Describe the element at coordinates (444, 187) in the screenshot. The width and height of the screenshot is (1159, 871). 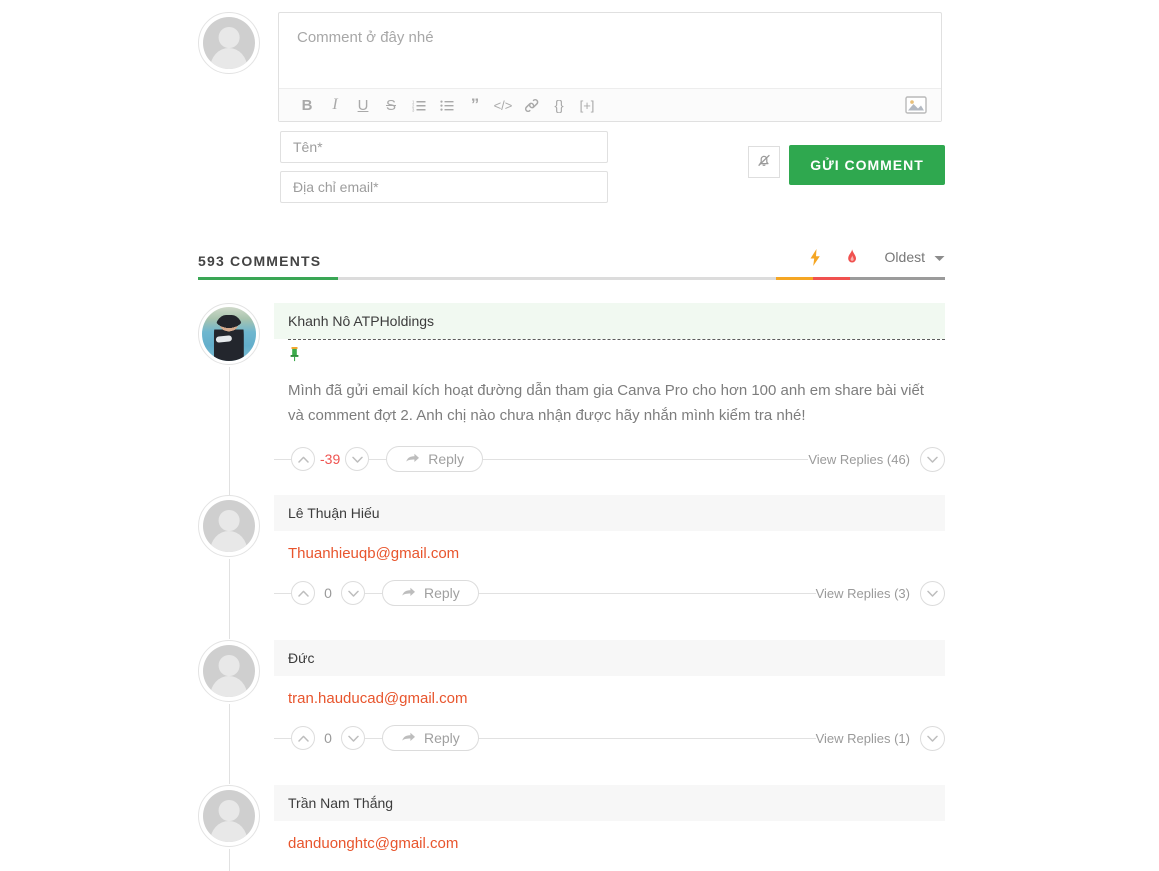
I see `email-input: Địa chỉ email*` at that location.